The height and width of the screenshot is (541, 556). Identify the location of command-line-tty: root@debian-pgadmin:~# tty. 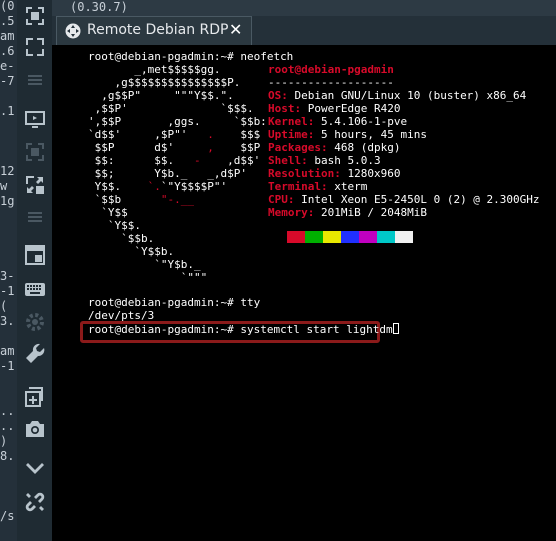
(174, 302).